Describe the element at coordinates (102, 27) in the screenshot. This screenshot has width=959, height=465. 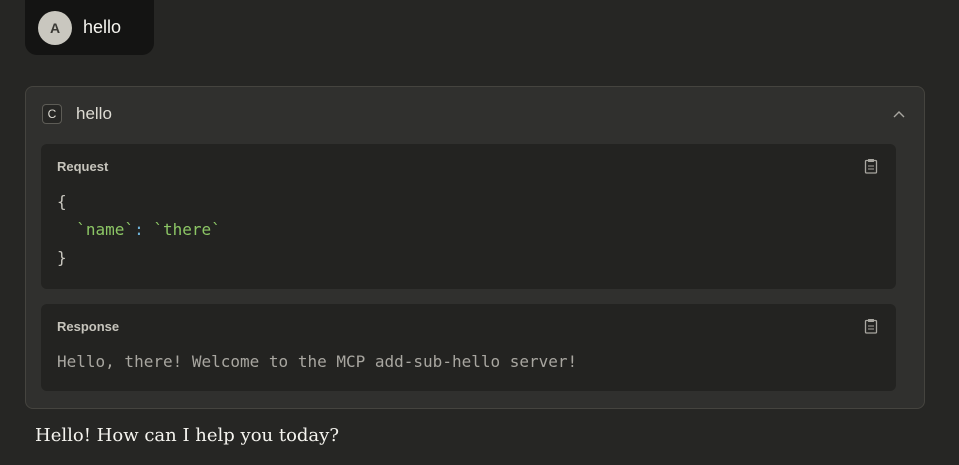
I see `user-message-text: hello` at that location.